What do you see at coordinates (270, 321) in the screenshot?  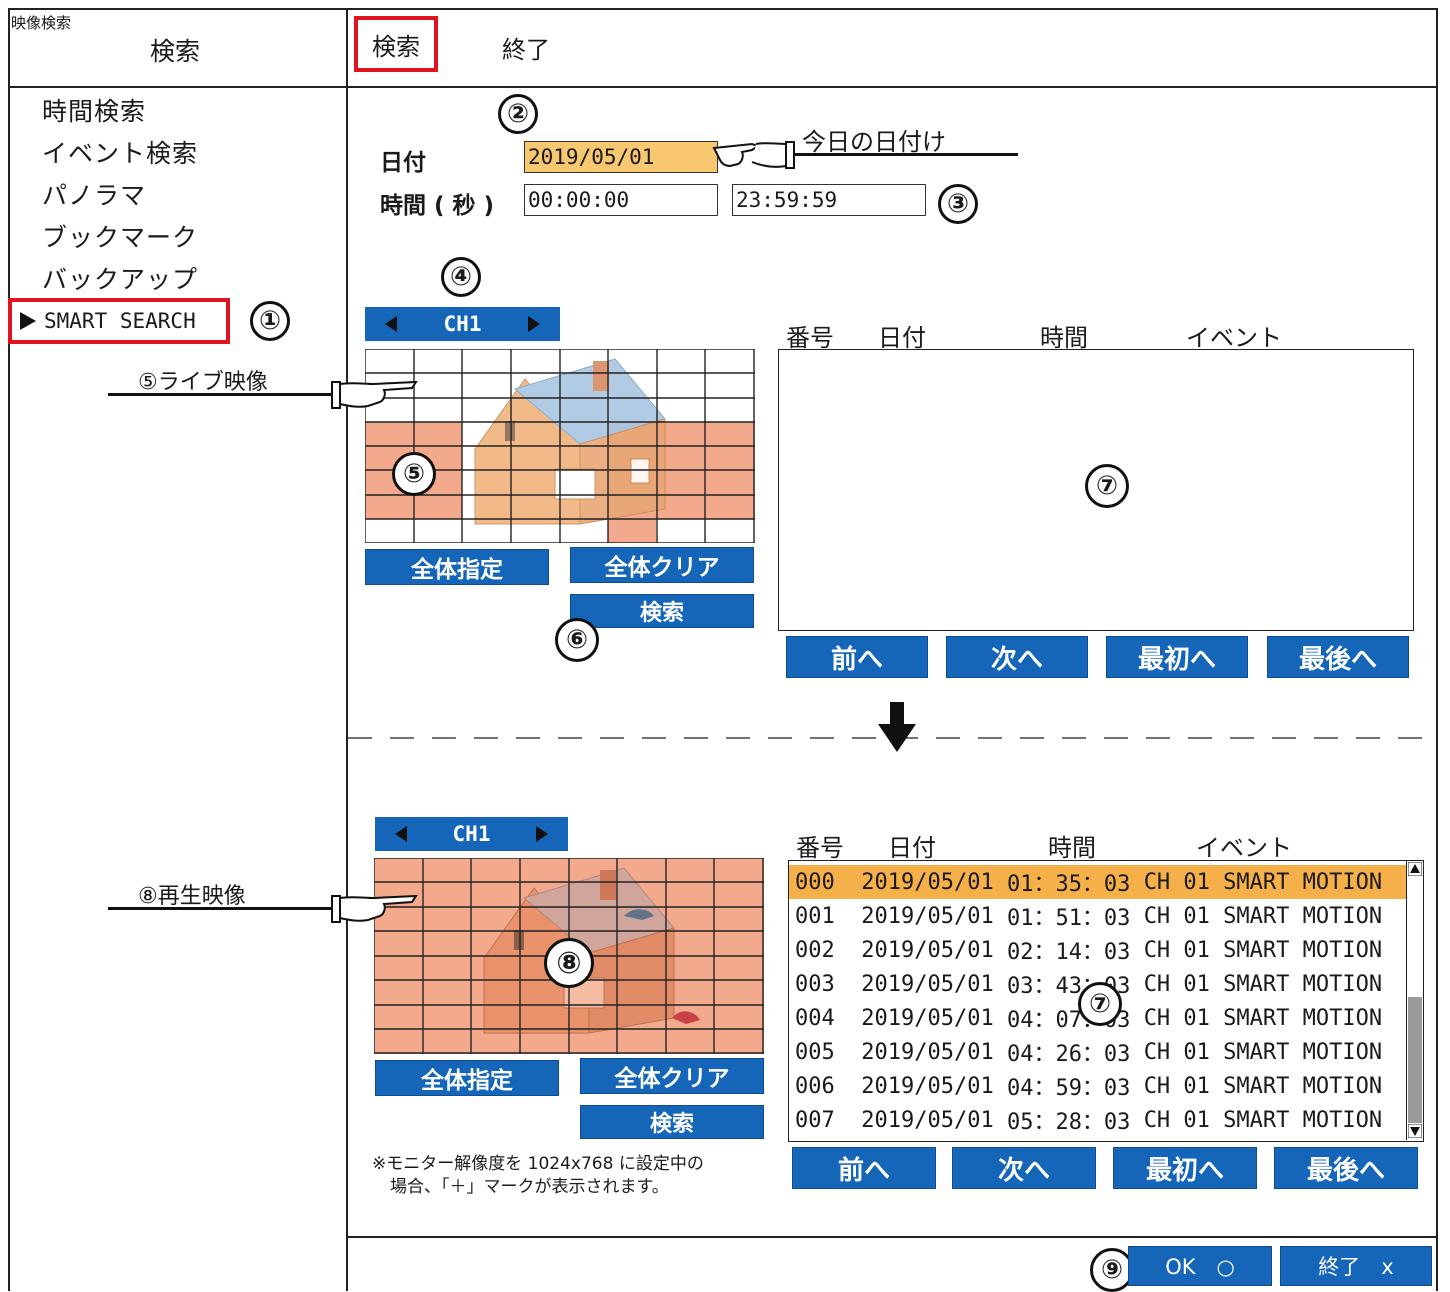 I see `callout-1: ①` at bounding box center [270, 321].